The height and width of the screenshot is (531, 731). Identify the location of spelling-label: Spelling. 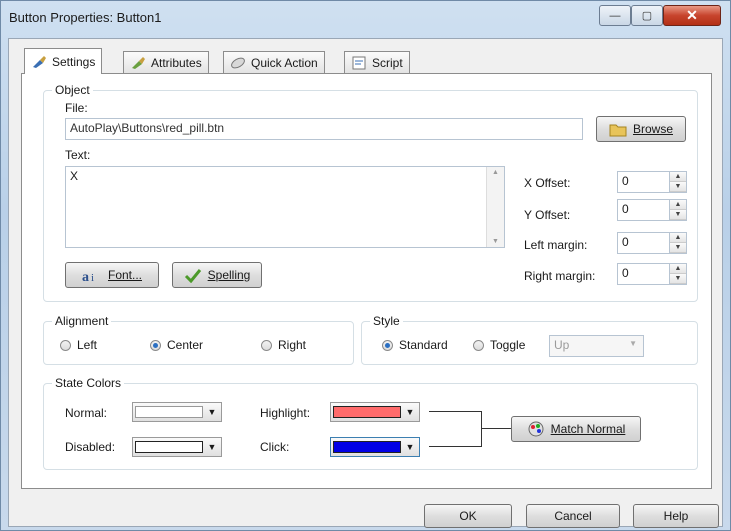
(229, 275).